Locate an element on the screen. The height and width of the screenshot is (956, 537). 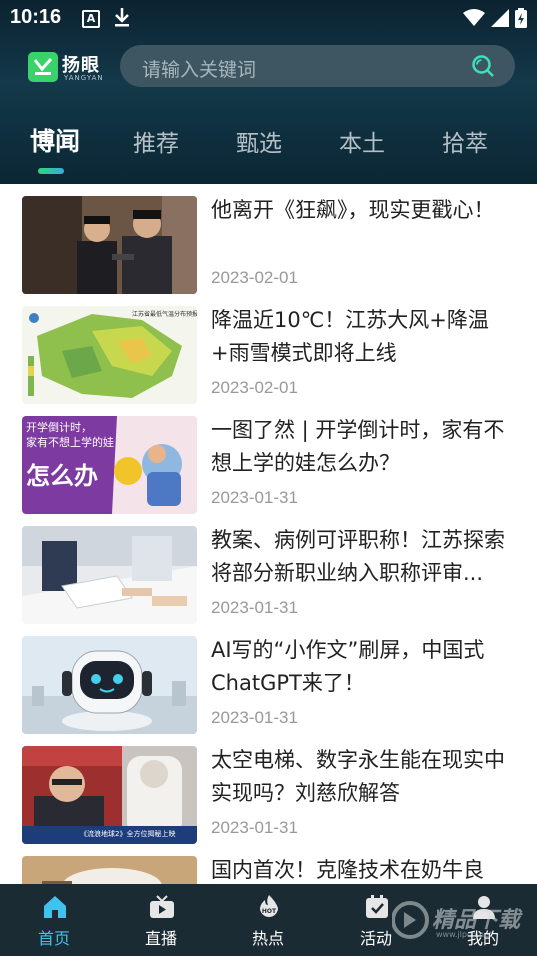
search-bar: 请输入关键词 is located at coordinates (317, 66).